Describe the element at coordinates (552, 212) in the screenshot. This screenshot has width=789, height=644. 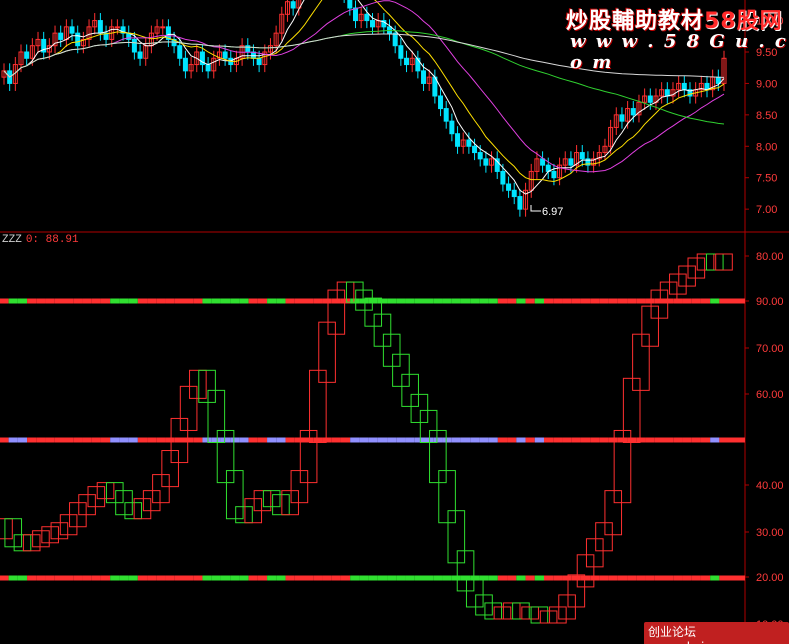
I see `low-label: 6.97` at that location.